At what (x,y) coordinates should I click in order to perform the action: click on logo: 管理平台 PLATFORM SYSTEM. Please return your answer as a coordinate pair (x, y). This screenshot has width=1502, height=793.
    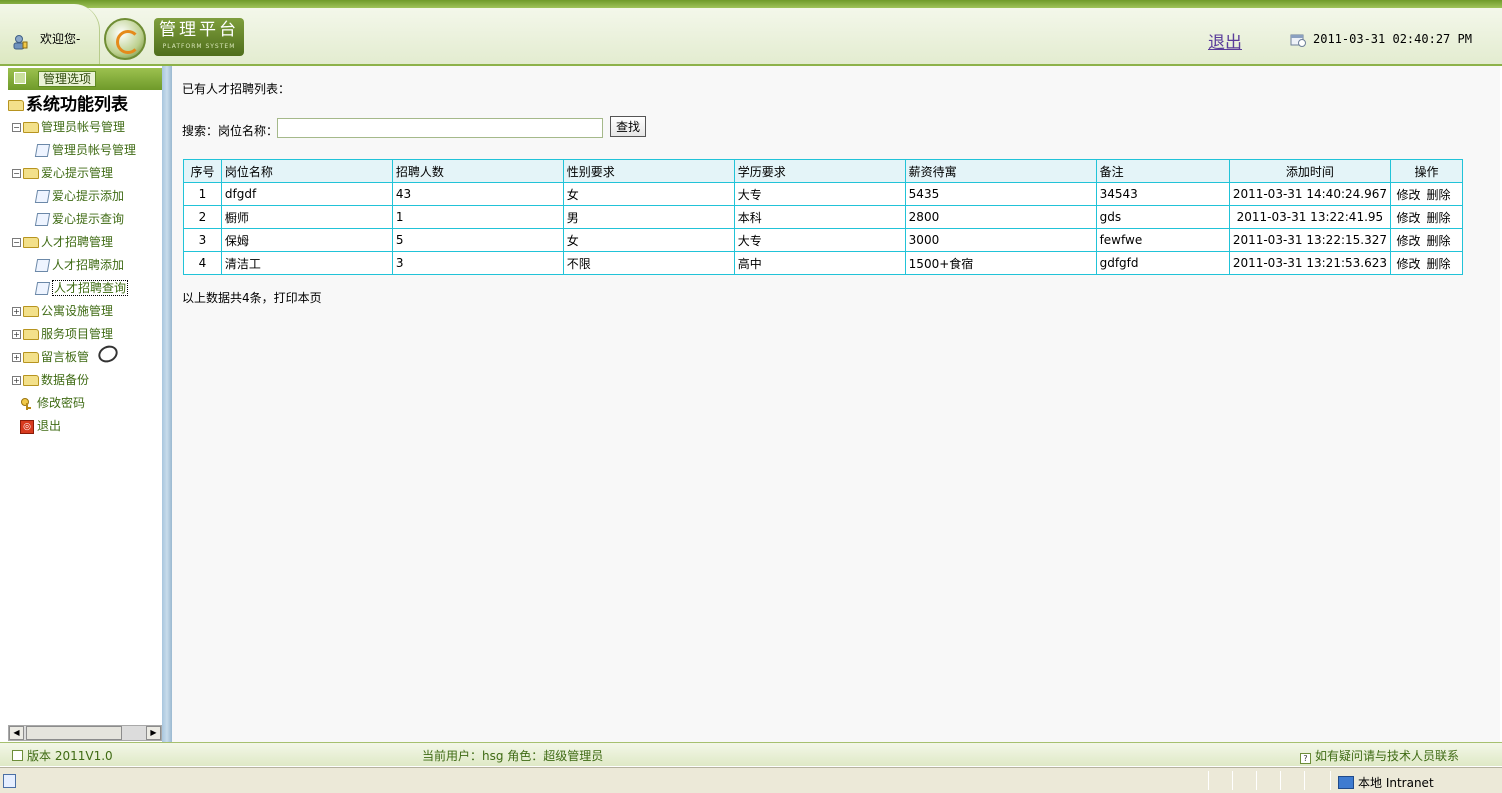
    Looking at the image, I should click on (199, 37).